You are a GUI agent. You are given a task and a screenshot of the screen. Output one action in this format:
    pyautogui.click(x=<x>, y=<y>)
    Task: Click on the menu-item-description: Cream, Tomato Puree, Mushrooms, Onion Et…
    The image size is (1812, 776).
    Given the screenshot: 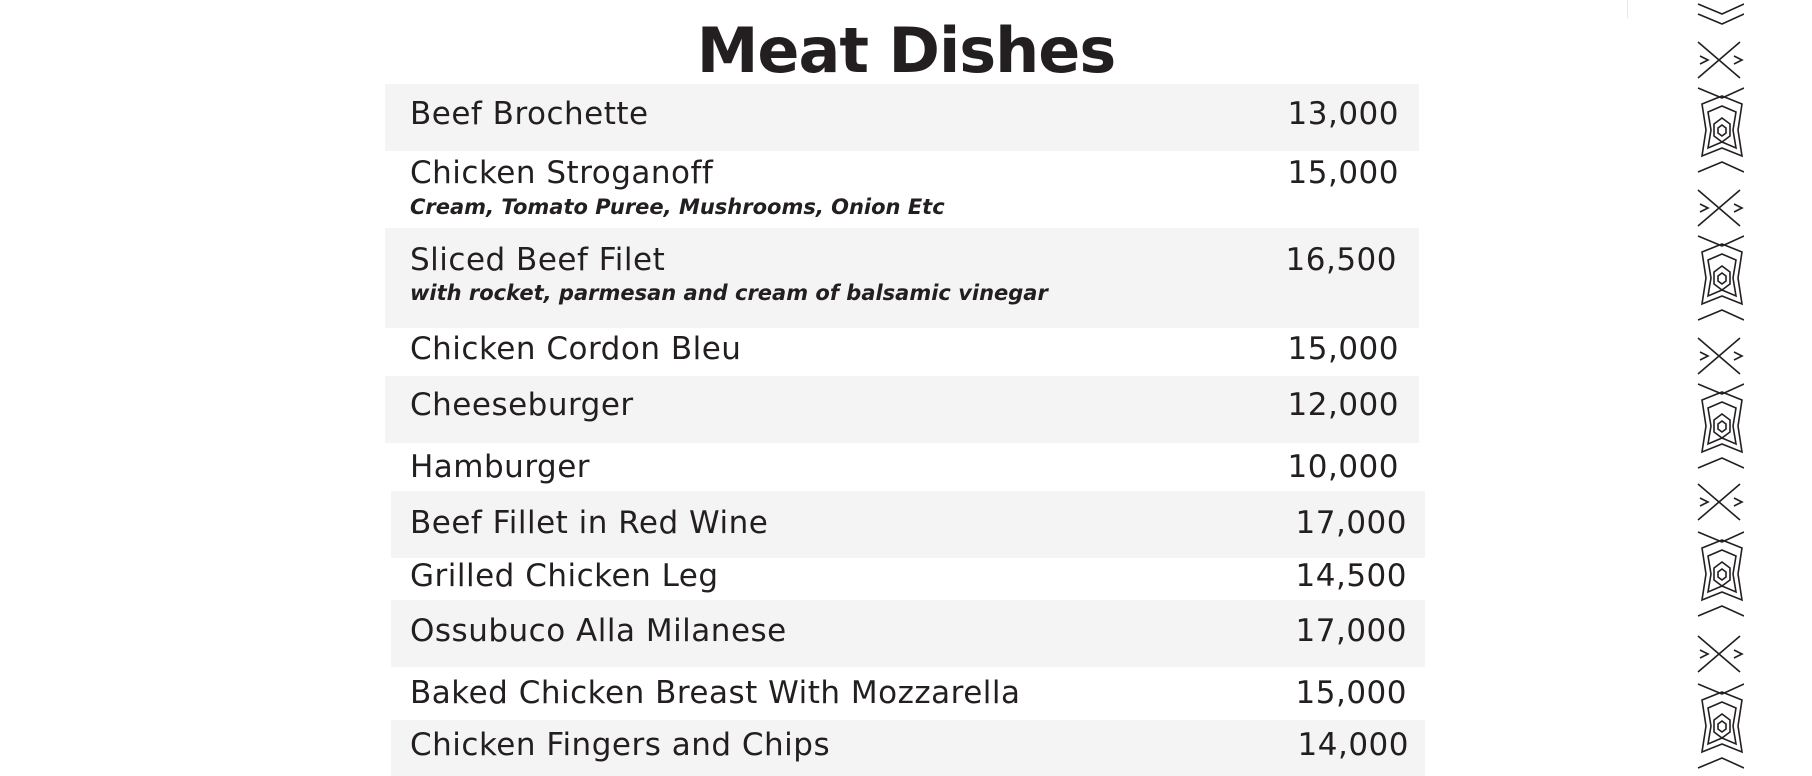 What is the action you would take?
    pyautogui.click(x=677, y=207)
    